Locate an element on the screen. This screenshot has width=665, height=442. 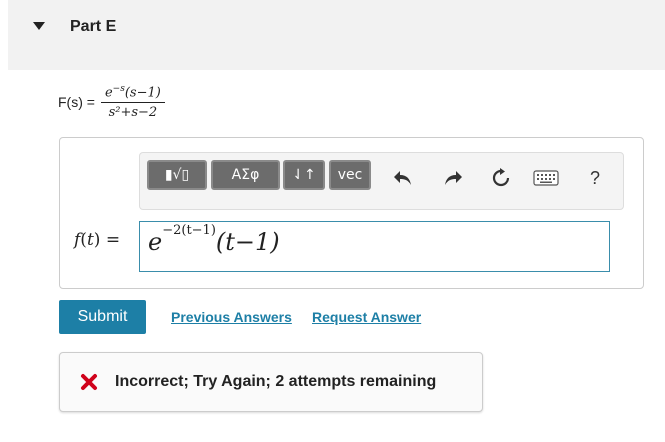
request-answer-link: Request Answer is located at coordinates (366, 317).